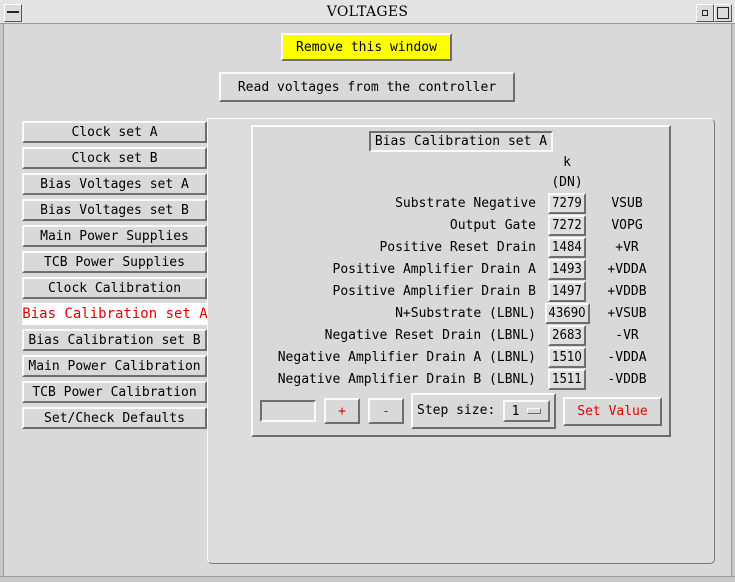  Describe the element at coordinates (2, 303) in the screenshot. I see `window-border-left` at that location.